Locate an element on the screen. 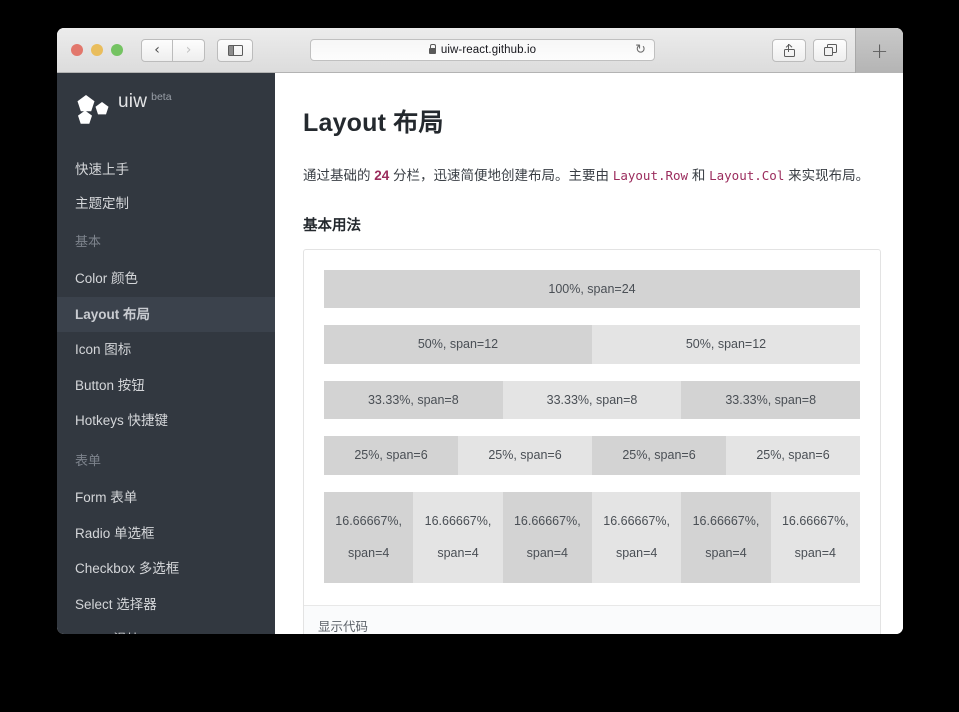  sidebar-item-theme: 主题定制 is located at coordinates (166, 204).